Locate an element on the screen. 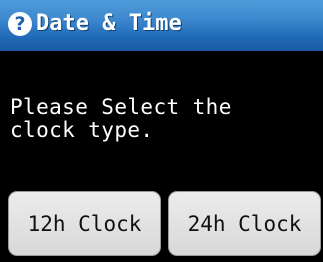 This screenshot has height=262, width=323. 12h-clock-button: 12h Clock is located at coordinates (84, 223).